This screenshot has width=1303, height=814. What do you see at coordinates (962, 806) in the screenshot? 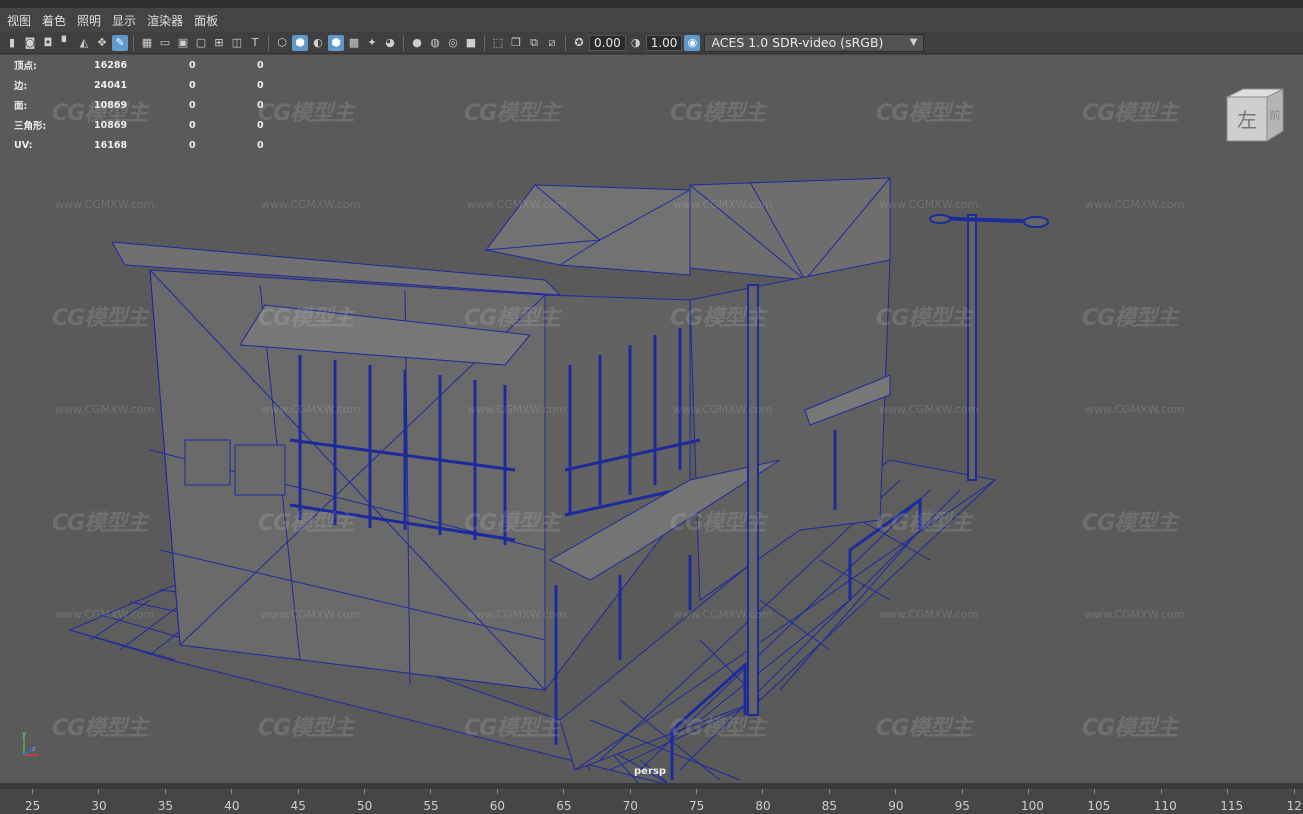
I see `timeline-tick-label: 95` at bounding box center [962, 806].